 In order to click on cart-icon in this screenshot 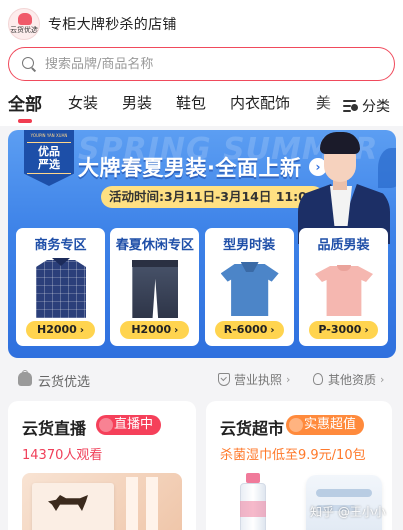, I will do `click(296, 425)`.